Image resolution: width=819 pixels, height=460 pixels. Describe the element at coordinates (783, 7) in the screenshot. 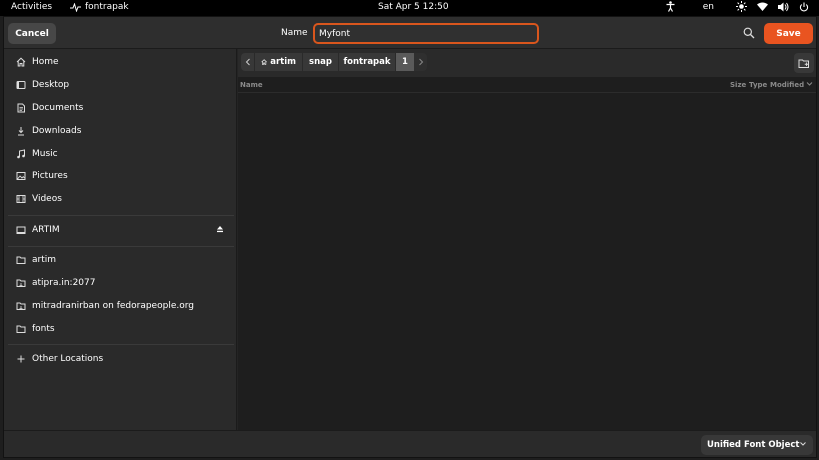

I see `volume-icon` at that location.